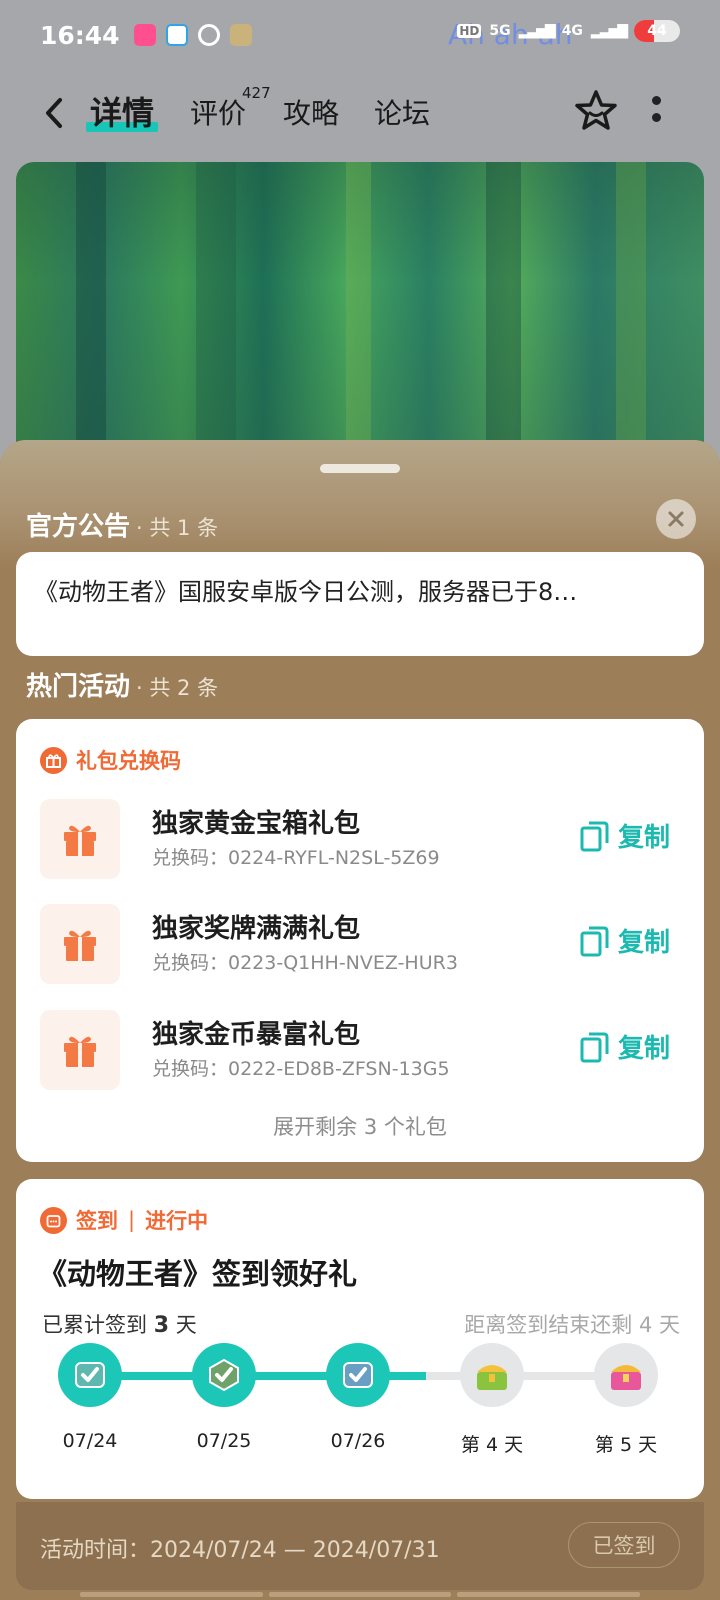 Image resolution: width=720 pixels, height=1600 pixels. What do you see at coordinates (572, 1325) in the screenshot?
I see `sign-in-remaining: 距离签到结束还剩 4 天` at bounding box center [572, 1325].